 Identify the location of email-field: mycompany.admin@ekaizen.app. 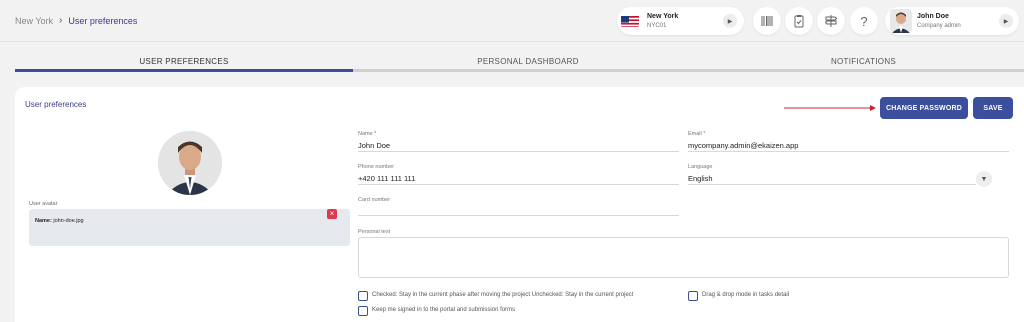
(743, 145).